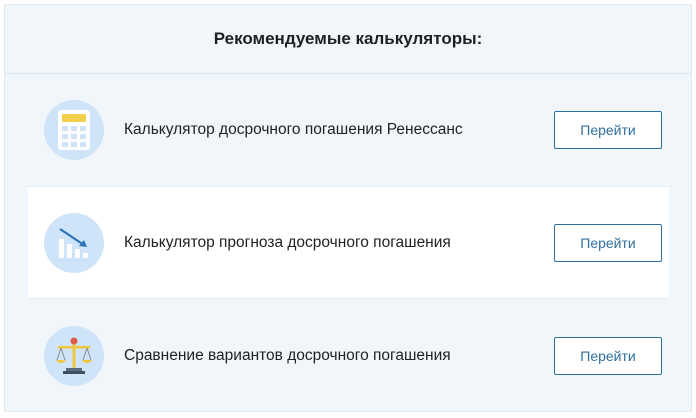 Image resolution: width=696 pixels, height=418 pixels. Describe the element at coordinates (74, 242) in the screenshot. I see `decline-chart-icon` at that location.